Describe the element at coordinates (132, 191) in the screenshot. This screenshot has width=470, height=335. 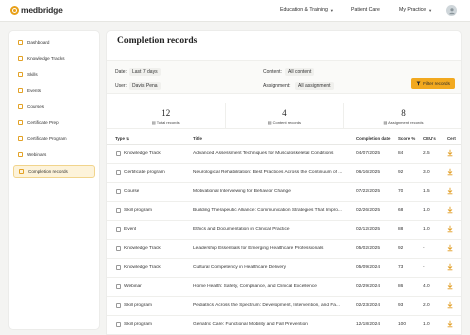
I see `cell-type: Course` at that location.